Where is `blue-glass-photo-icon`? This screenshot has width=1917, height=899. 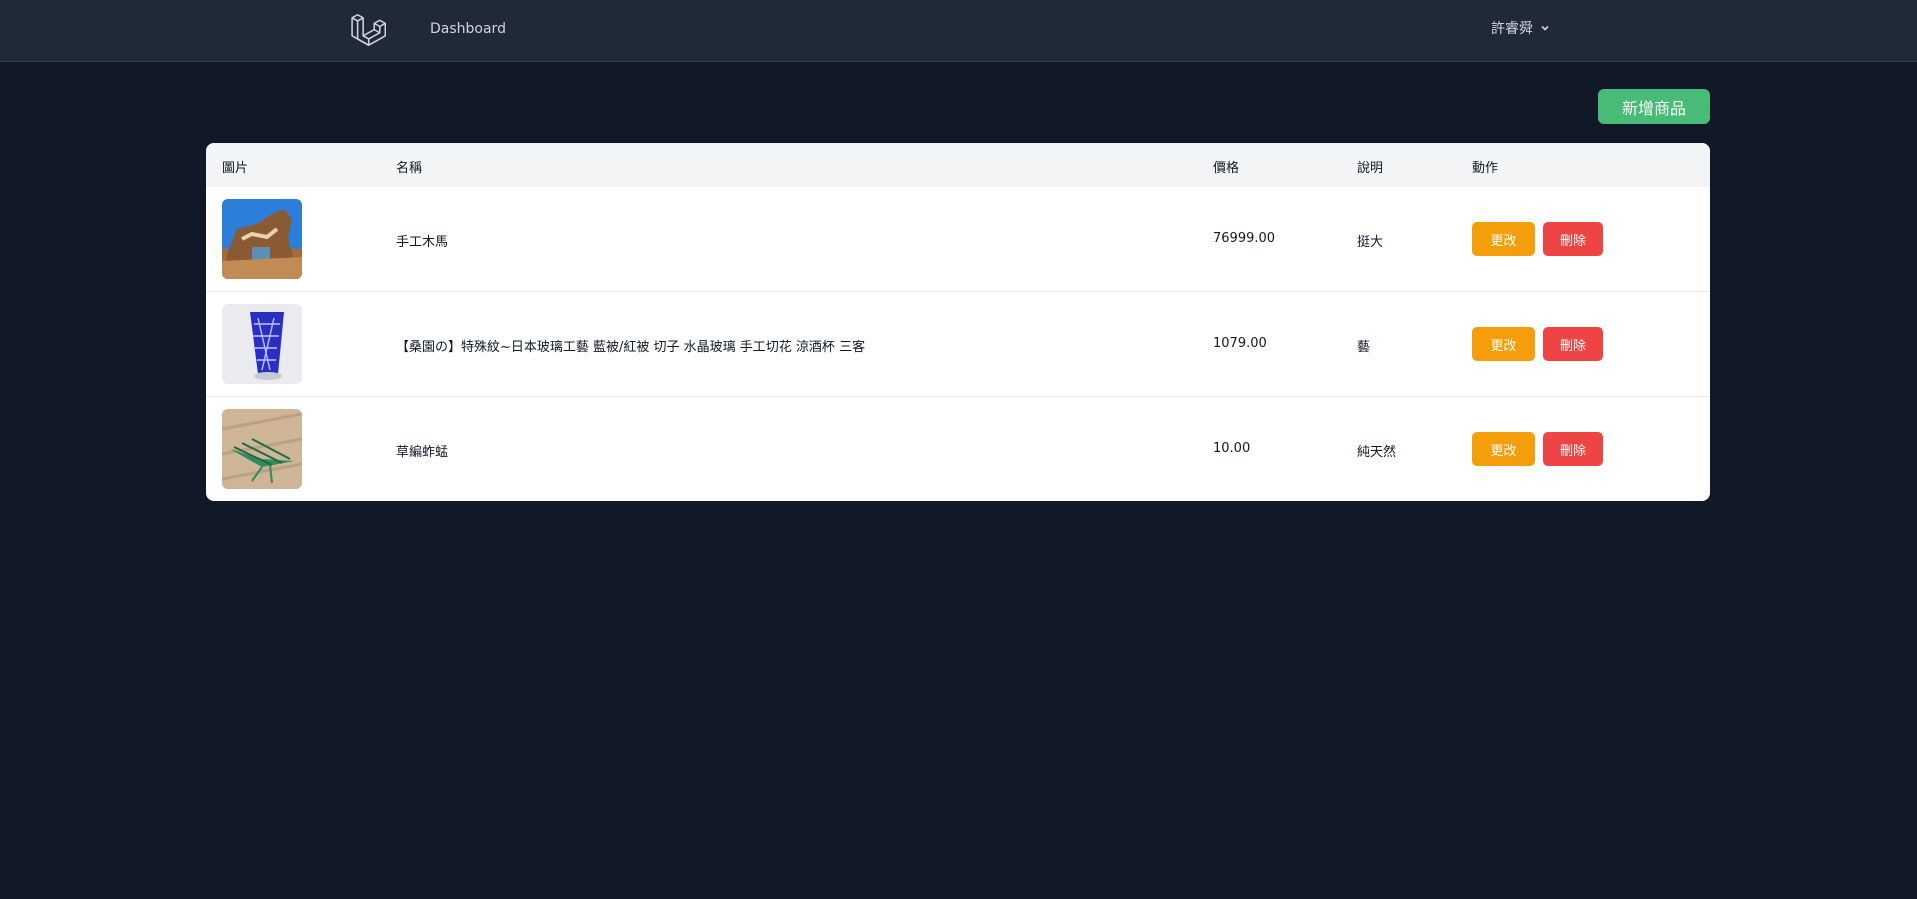 blue-glass-photo-icon is located at coordinates (262, 344).